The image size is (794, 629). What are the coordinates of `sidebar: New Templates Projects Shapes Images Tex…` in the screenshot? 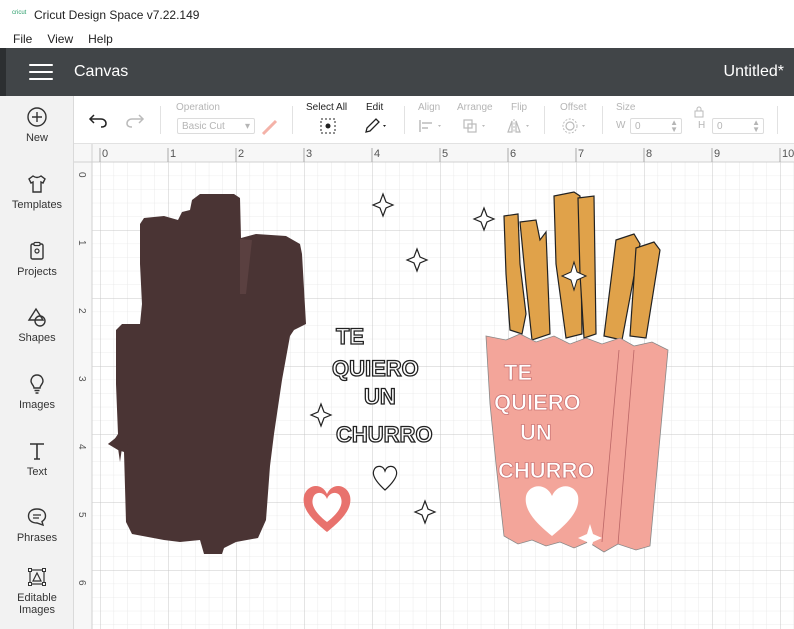 It's located at (37, 362).